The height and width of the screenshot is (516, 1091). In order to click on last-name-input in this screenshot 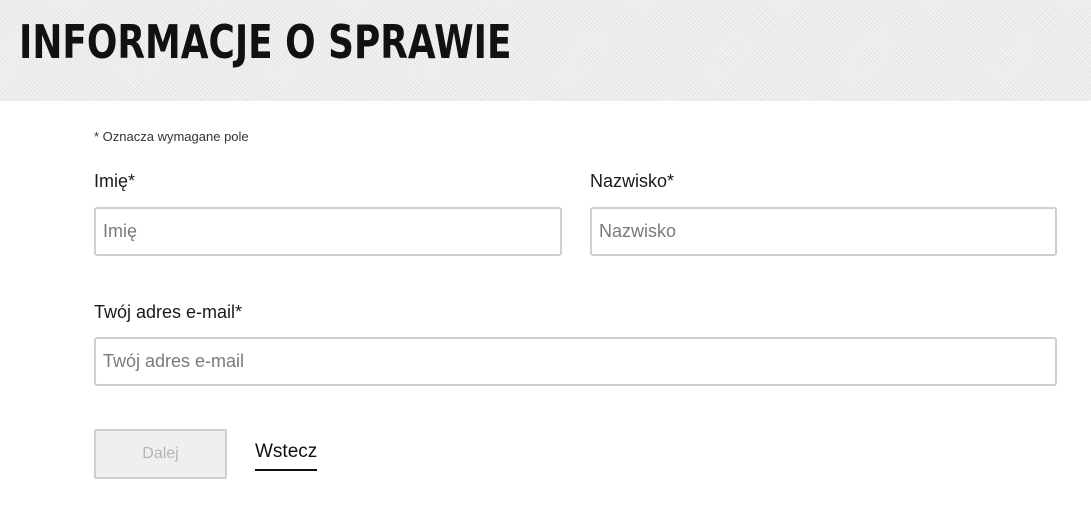, I will do `click(823, 231)`.